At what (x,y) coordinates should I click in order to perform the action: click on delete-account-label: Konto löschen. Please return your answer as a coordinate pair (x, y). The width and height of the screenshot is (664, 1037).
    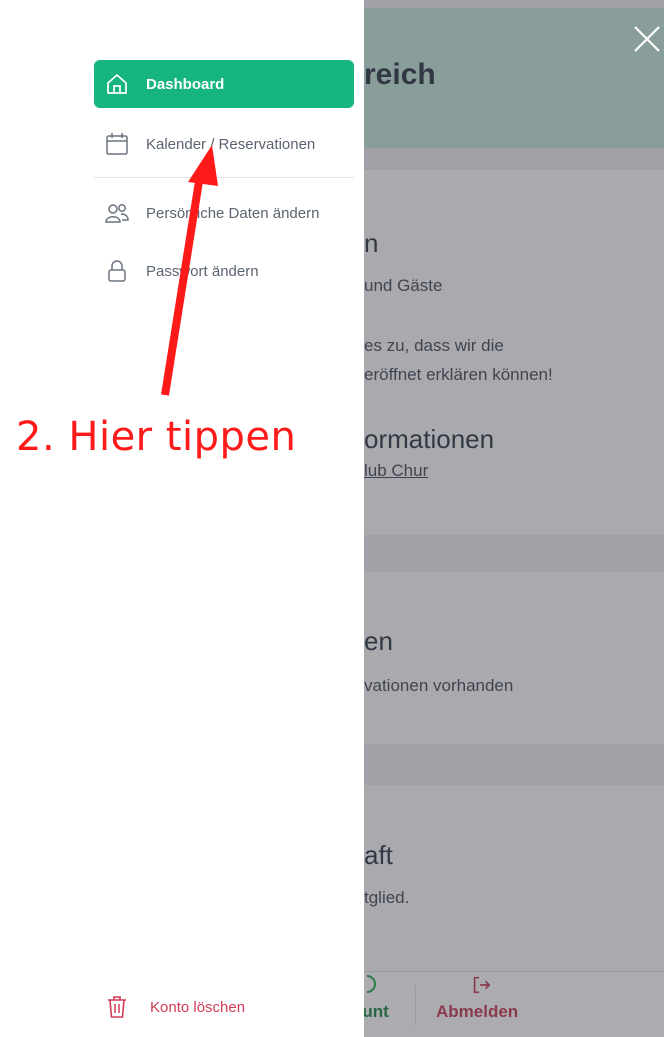
    Looking at the image, I should click on (198, 1007).